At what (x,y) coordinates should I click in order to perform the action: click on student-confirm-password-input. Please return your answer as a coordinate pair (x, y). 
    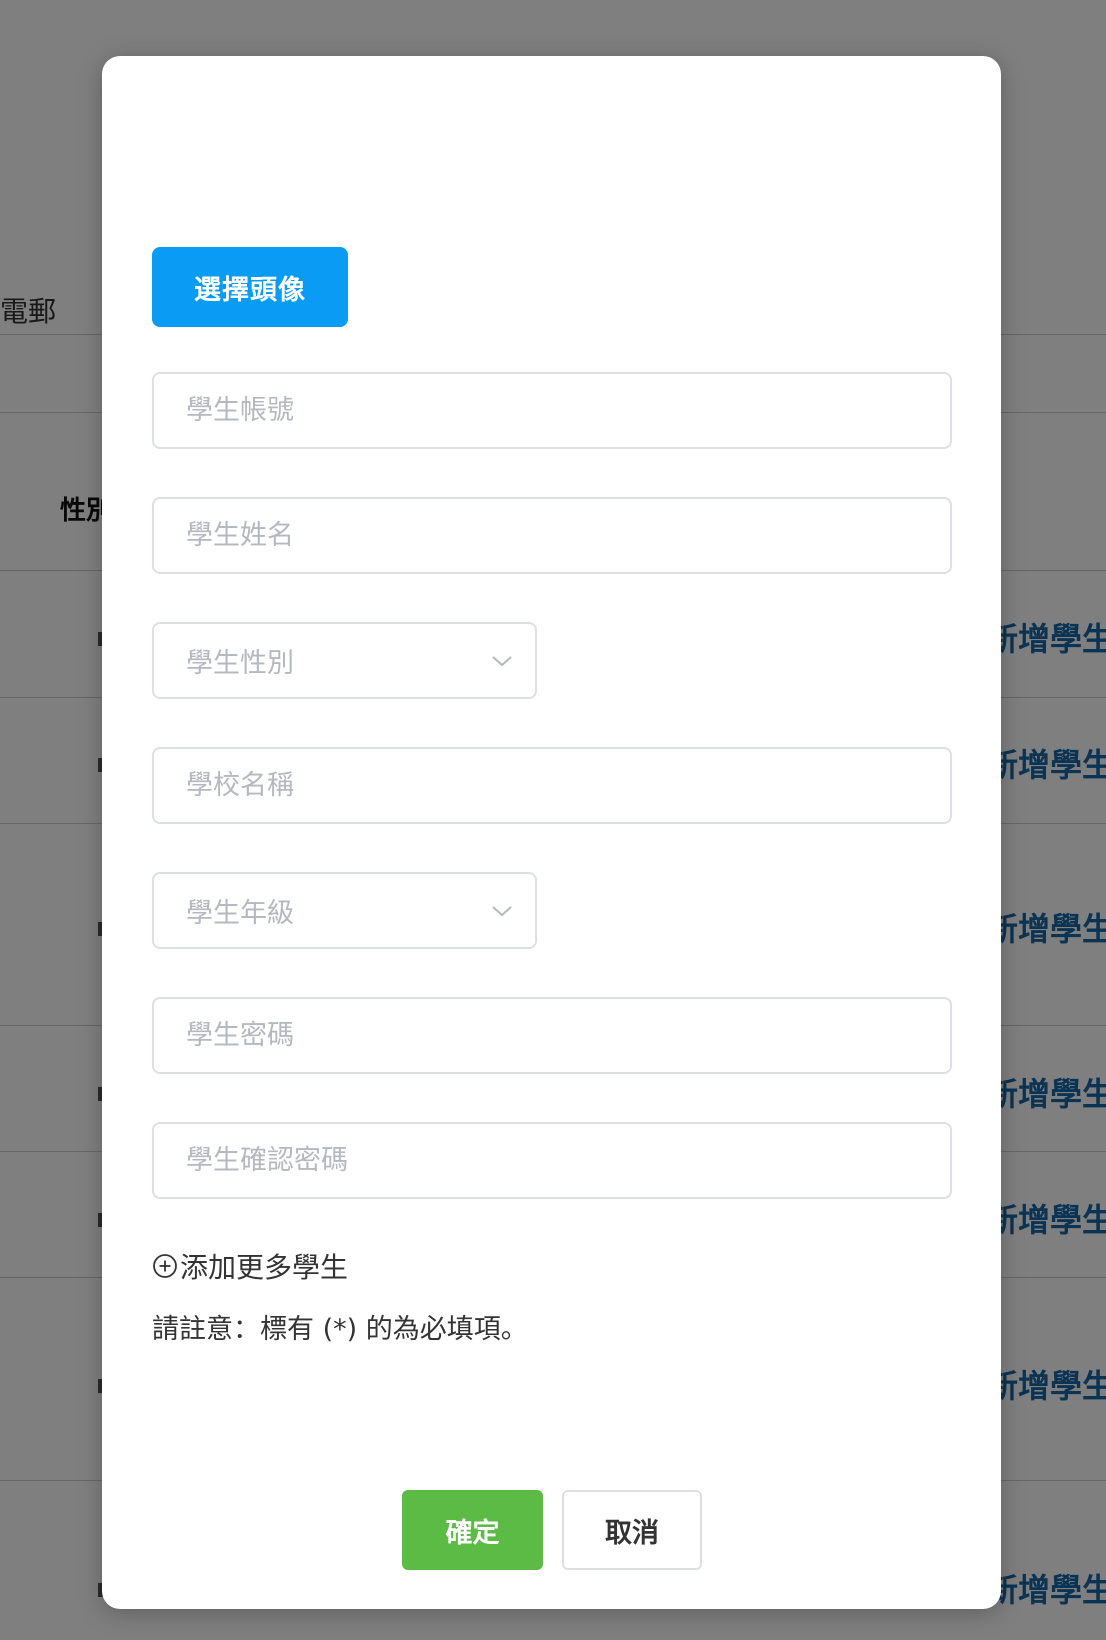
    Looking at the image, I should click on (552, 1160).